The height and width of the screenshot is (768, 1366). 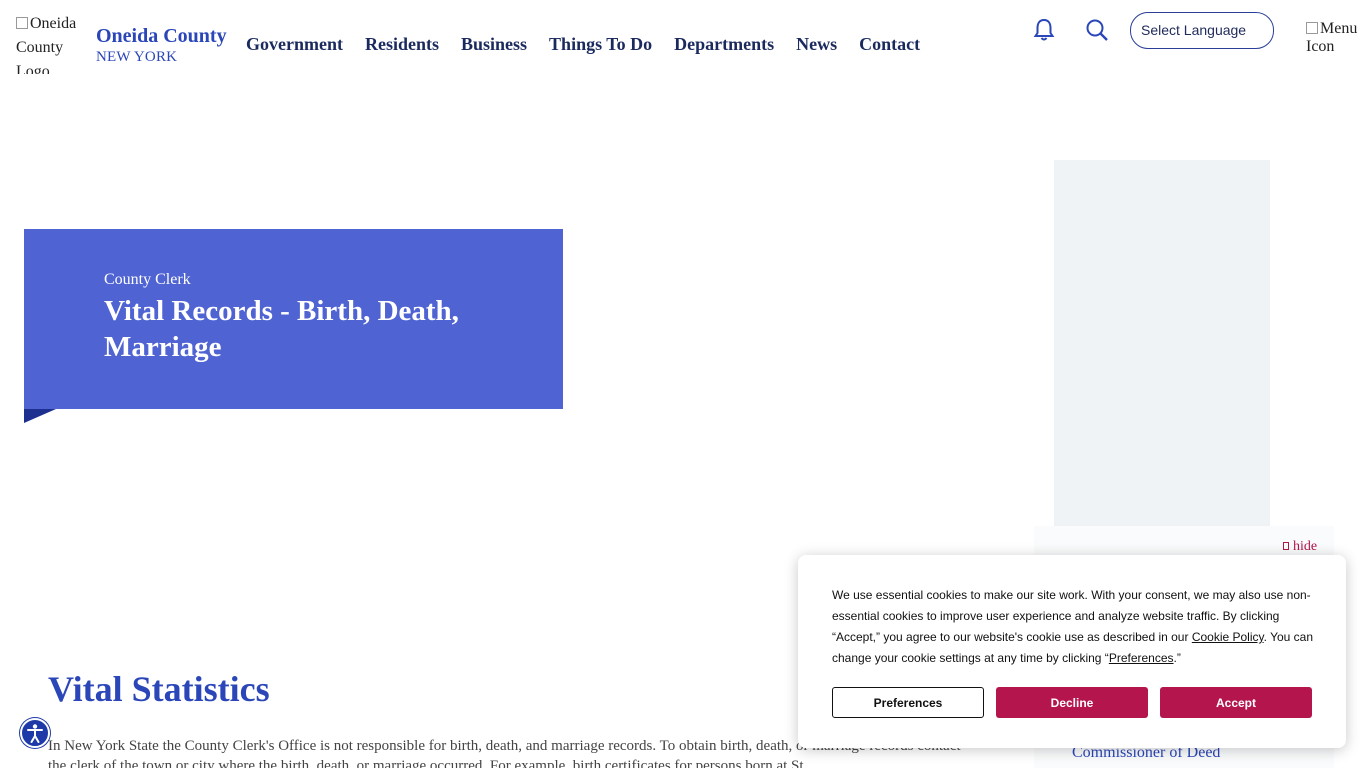 I want to click on hide-icon, so click(x=1286, y=546).